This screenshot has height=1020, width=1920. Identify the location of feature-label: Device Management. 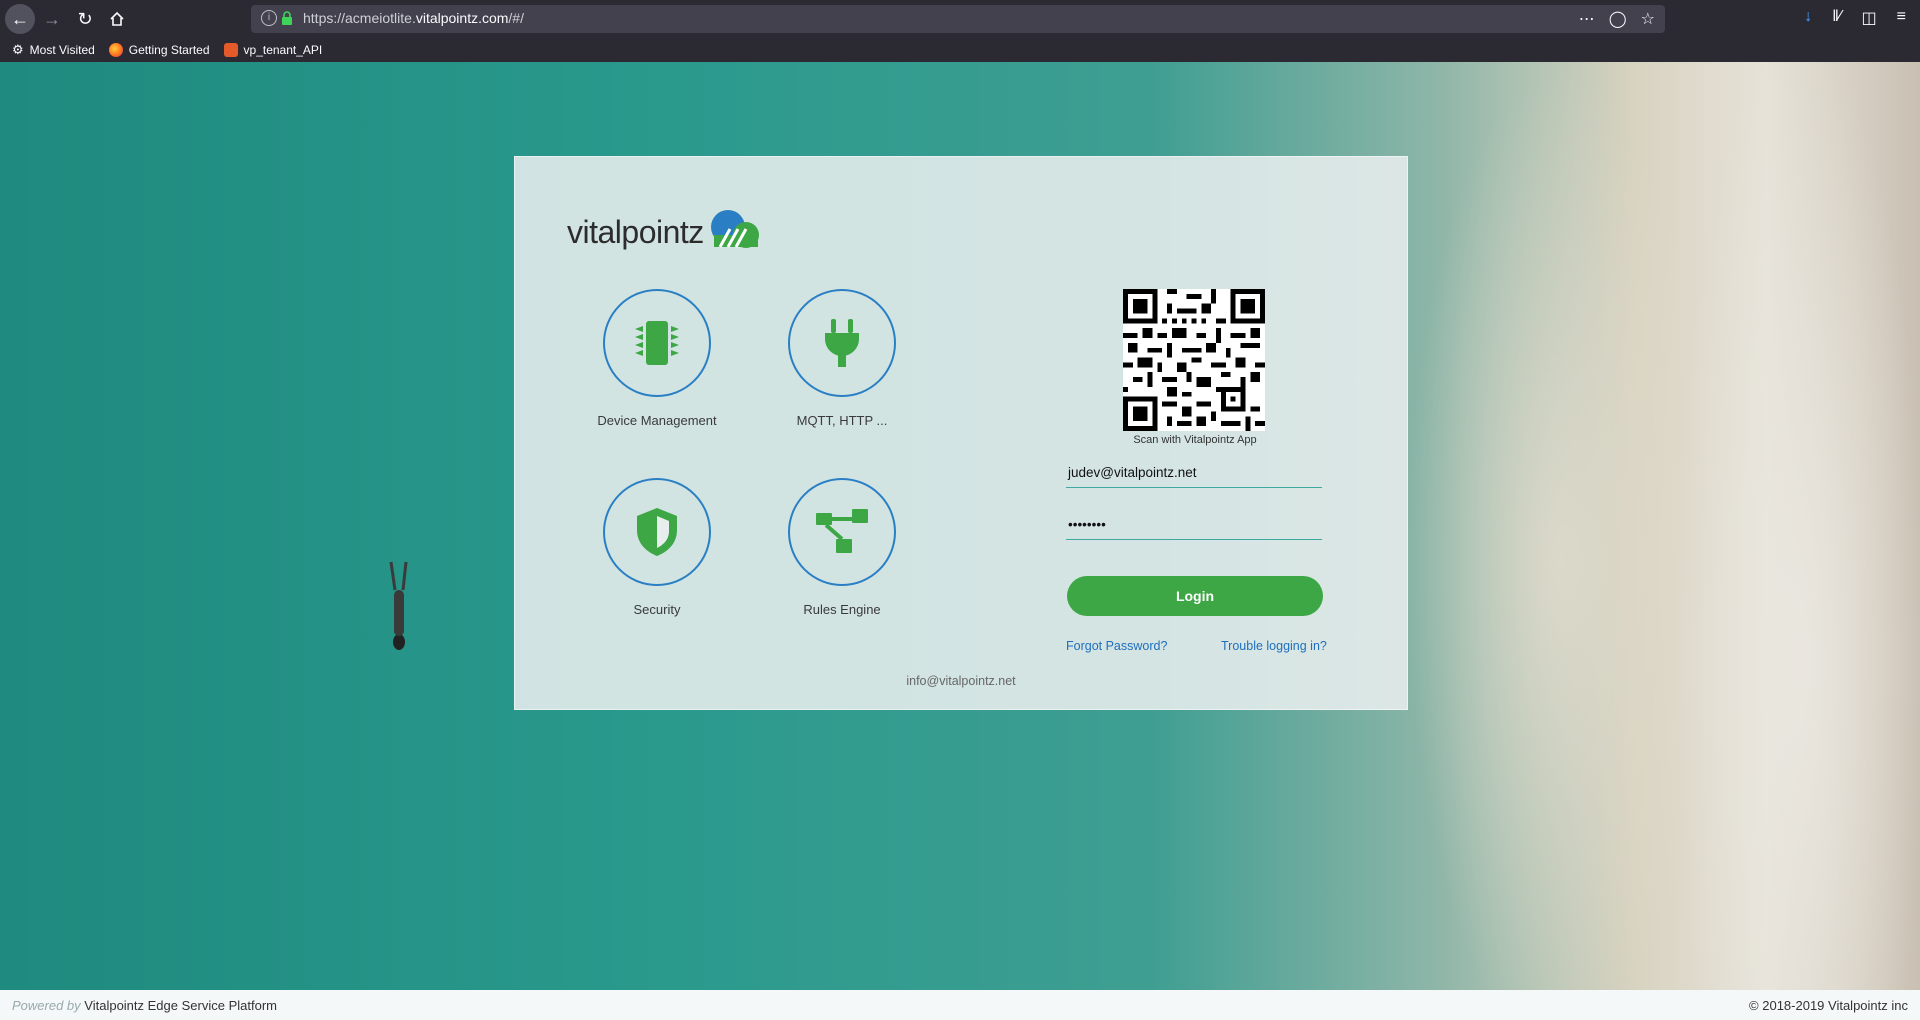
(657, 420).